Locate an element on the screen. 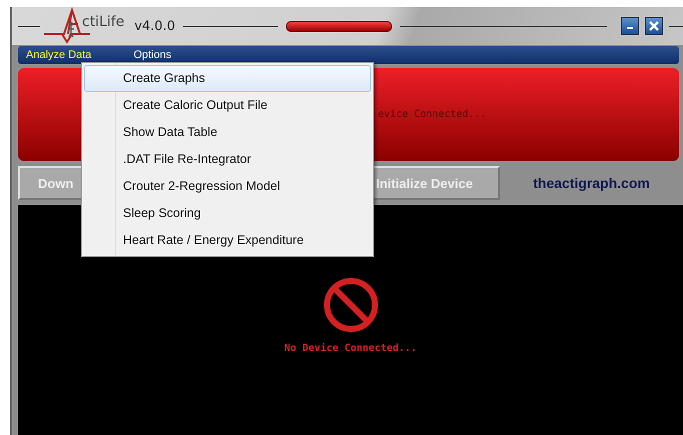  close-icon is located at coordinates (654, 26).